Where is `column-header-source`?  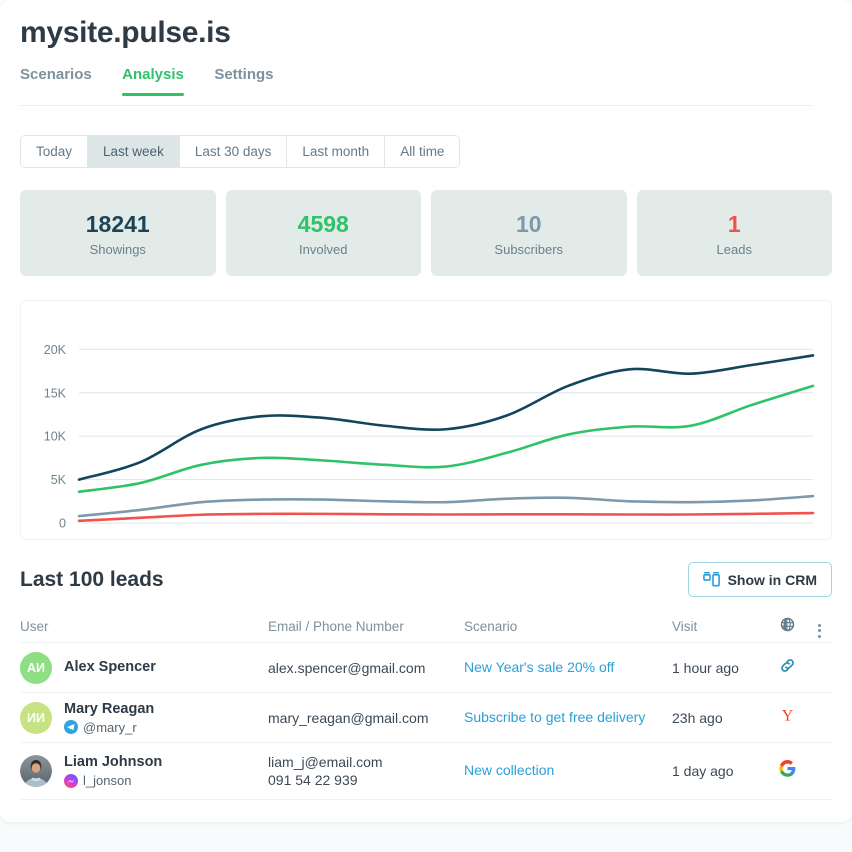 column-header-source is located at coordinates (787, 626).